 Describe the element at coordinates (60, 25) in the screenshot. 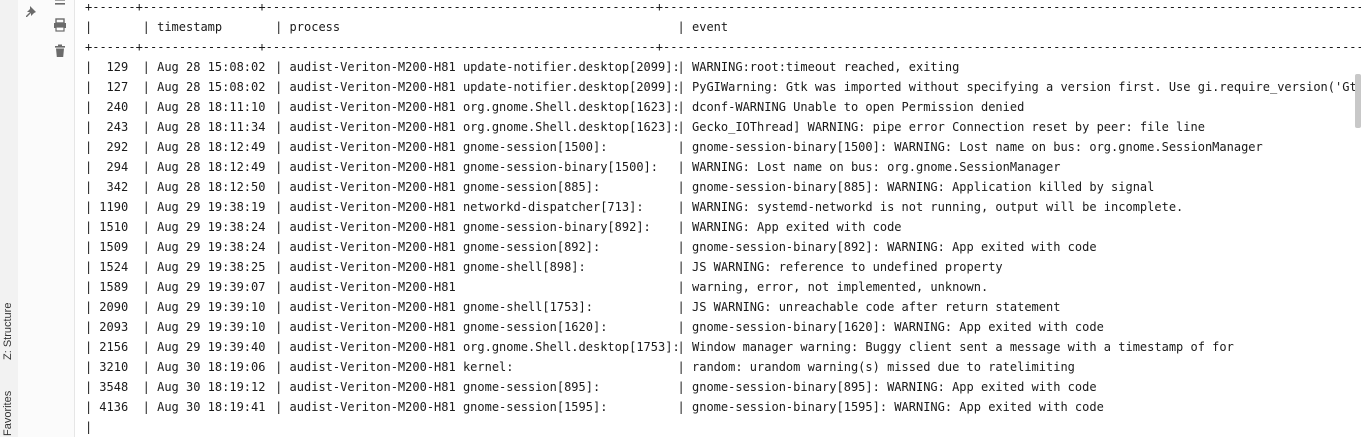

I see `print-icon` at that location.